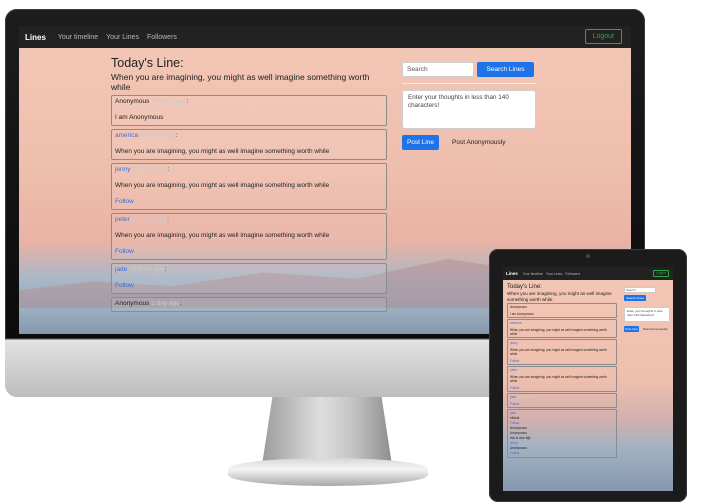 Image resolution: width=720 pixels, height=504 pixels. I want to click on post-header: Anonymous 1 day ago:, so click(148, 303).